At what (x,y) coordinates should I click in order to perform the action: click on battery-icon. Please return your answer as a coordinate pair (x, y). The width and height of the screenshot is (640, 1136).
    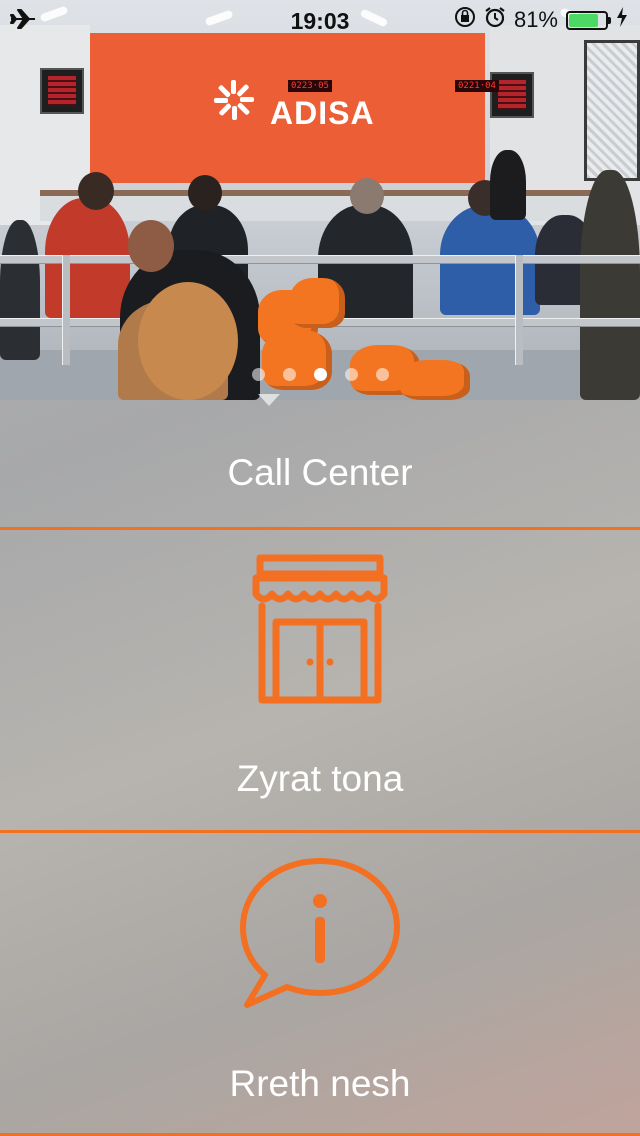
    Looking at the image, I should click on (588, 20).